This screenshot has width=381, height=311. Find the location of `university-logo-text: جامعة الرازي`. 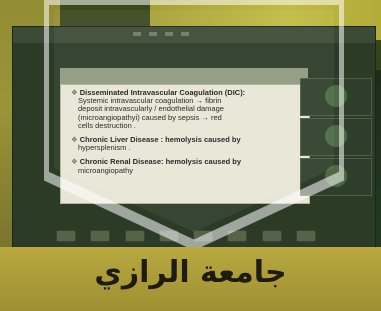

university-logo-text: جامعة الرازي is located at coordinates (190, 272).